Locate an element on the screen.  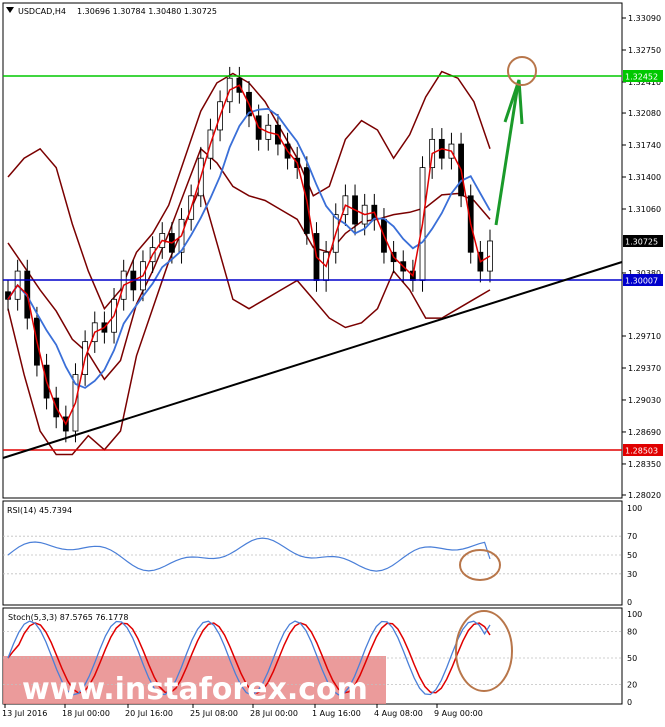
rsi-tick-label: 30 is located at coordinates (632, 574).